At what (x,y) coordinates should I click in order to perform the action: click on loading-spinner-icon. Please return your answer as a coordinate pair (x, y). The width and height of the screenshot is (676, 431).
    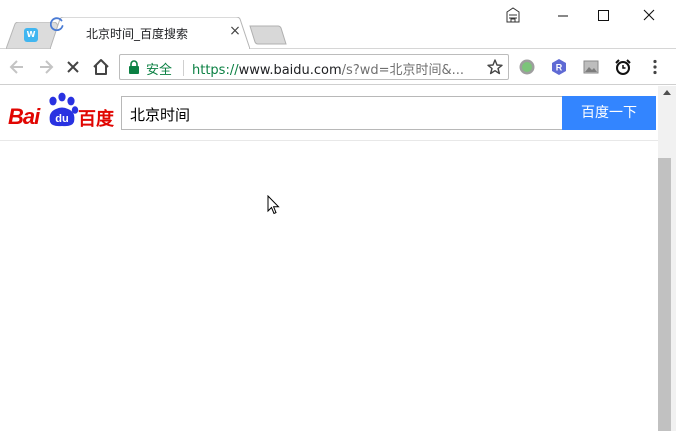
    Looking at the image, I should click on (57, 24).